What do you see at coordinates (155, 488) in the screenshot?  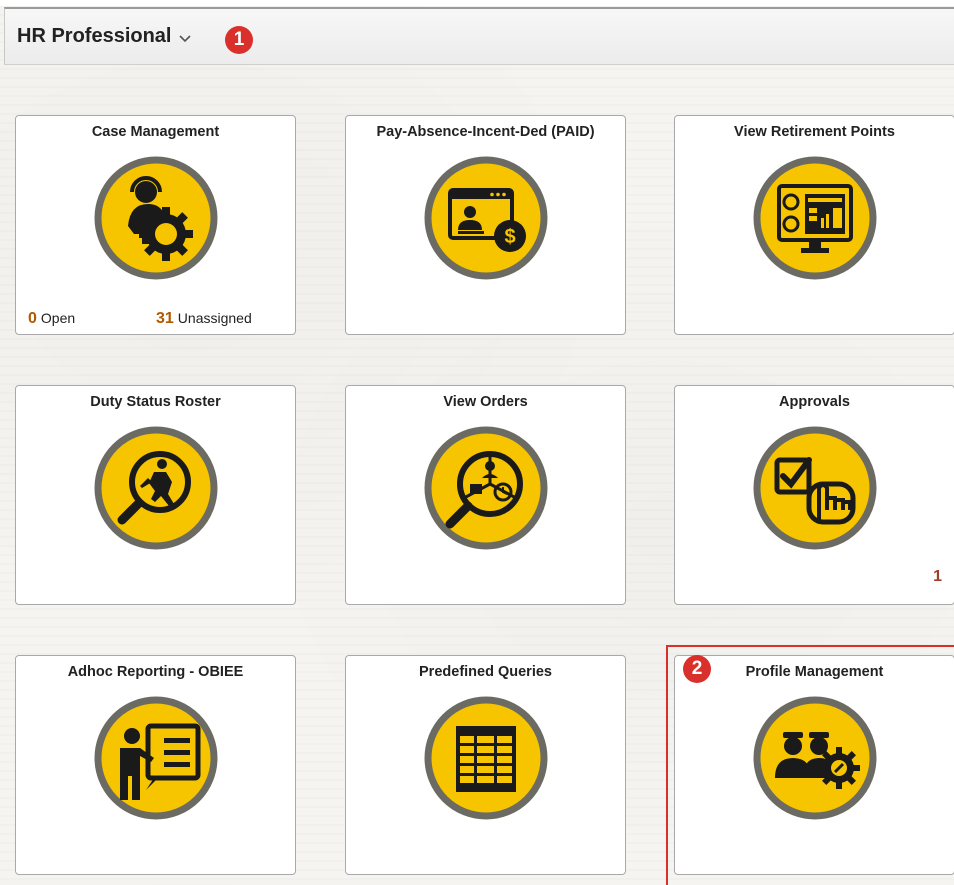 I see `soldier-magnifier-icon` at bounding box center [155, 488].